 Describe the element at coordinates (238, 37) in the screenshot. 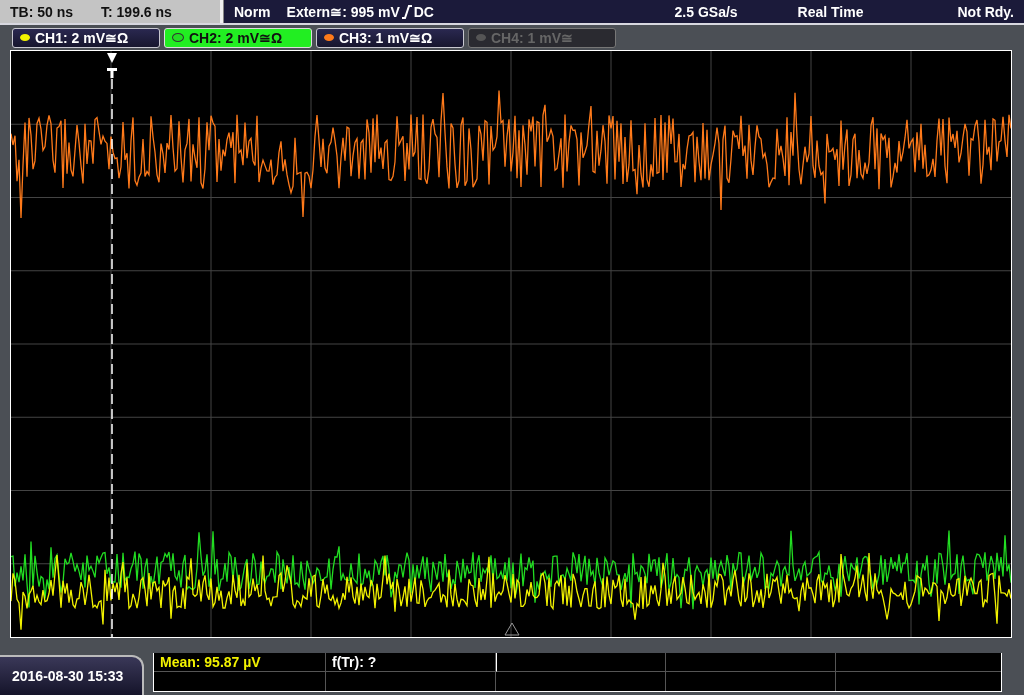

I see `channel-tab: CH2: 2 mV≅Ω` at that location.